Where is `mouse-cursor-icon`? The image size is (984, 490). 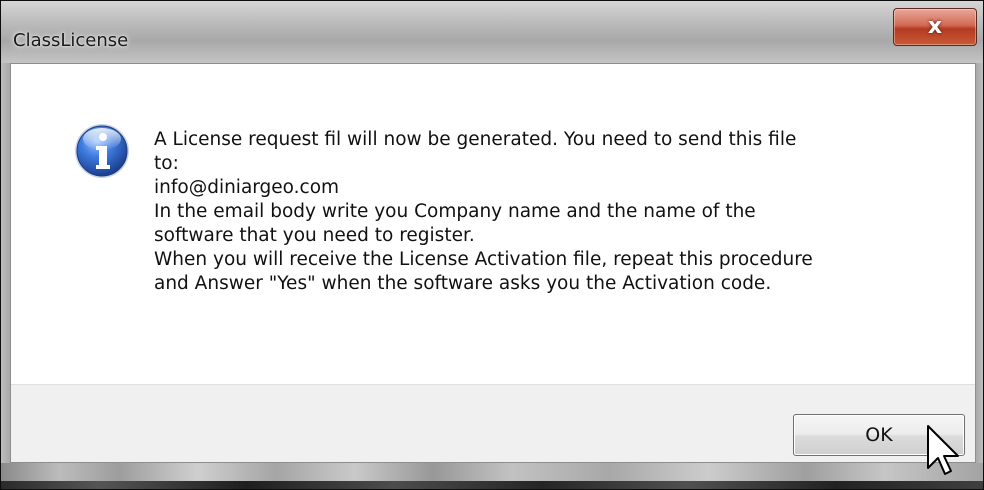 mouse-cursor-icon is located at coordinates (943, 450).